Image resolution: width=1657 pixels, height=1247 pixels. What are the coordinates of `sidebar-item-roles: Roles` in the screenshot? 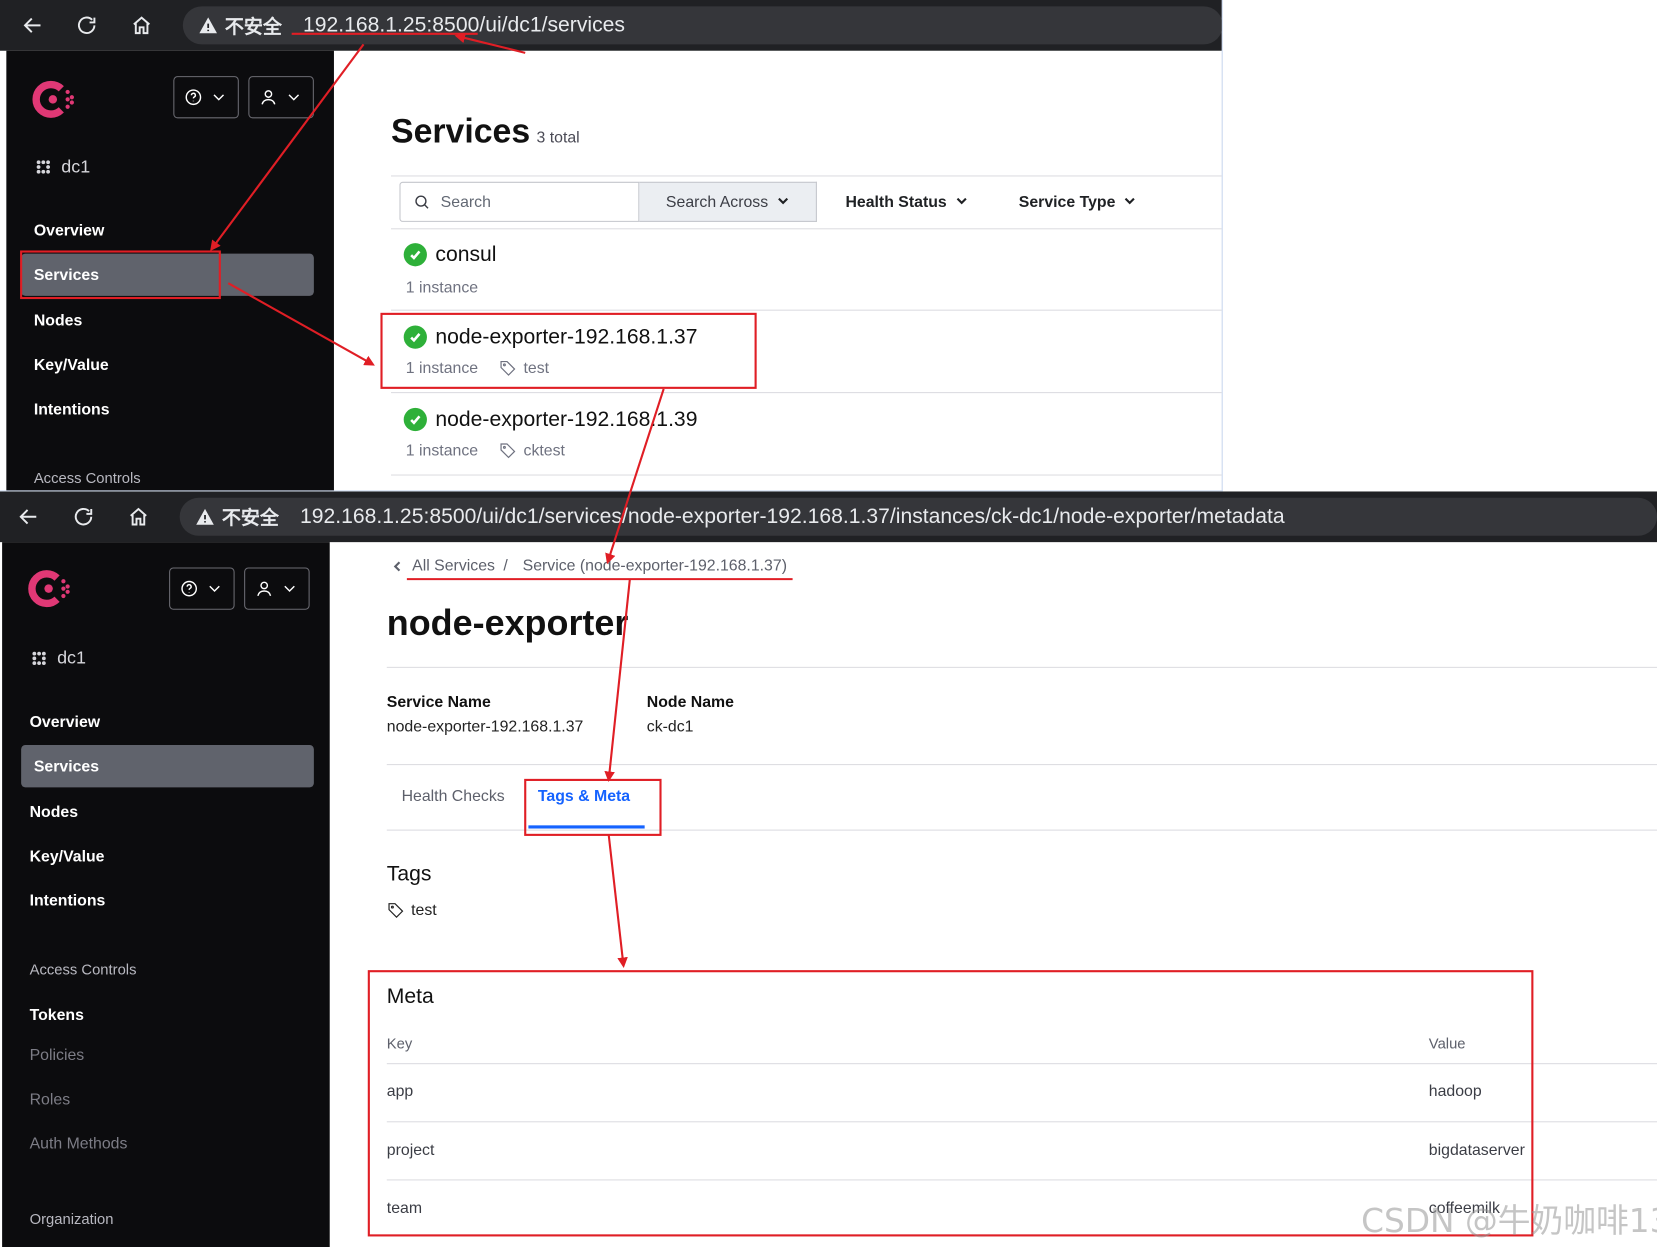 It's located at (50, 1100).